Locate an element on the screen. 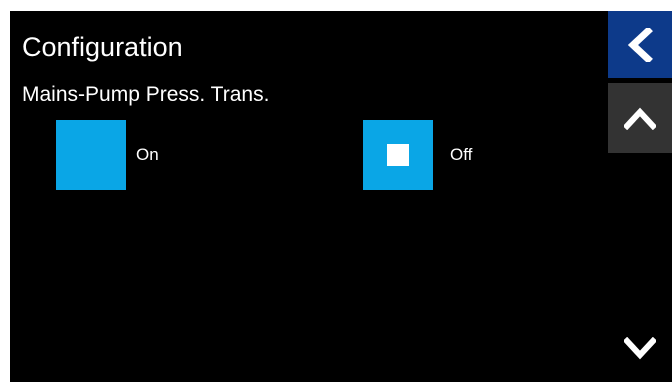 This screenshot has height=382, width=672. chevron-down-icon is located at coordinates (640, 347).